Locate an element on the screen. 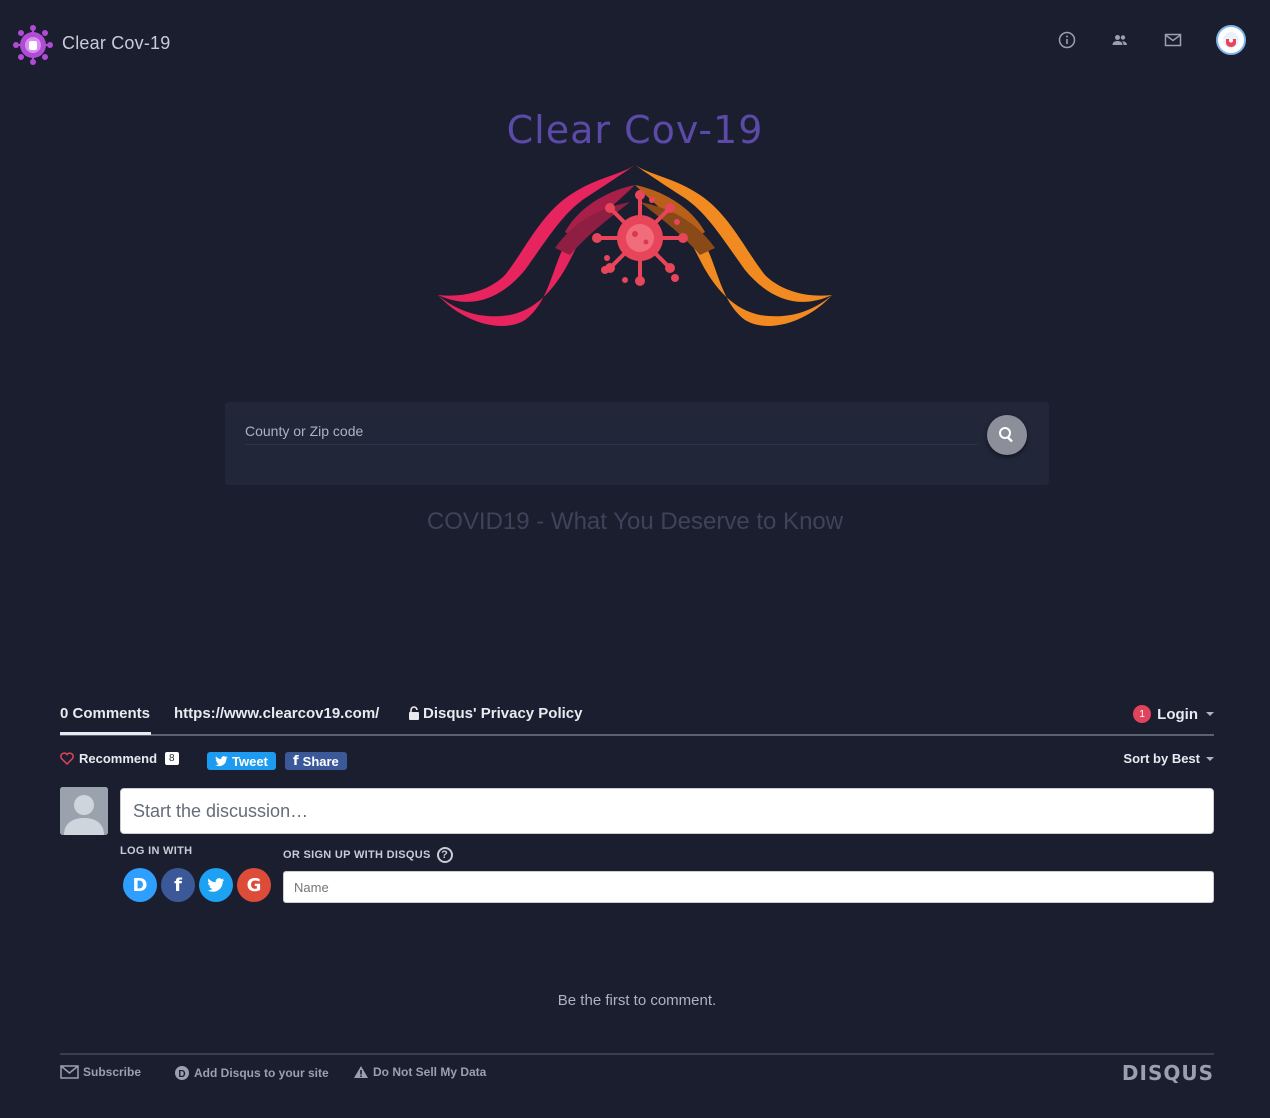 This screenshot has height=1118, width=1270. tab-site-url: https://www.clearcov19.com/ is located at coordinates (276, 713).